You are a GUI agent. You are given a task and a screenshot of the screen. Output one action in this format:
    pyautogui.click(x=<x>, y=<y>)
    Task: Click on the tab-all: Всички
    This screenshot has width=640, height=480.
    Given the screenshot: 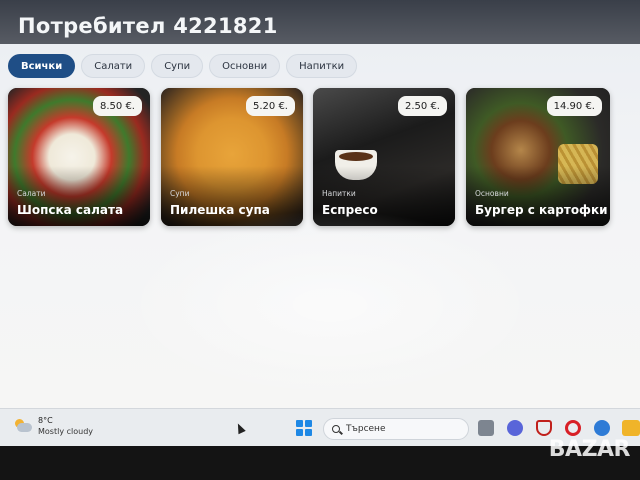 What is the action you would take?
    pyautogui.click(x=42, y=66)
    